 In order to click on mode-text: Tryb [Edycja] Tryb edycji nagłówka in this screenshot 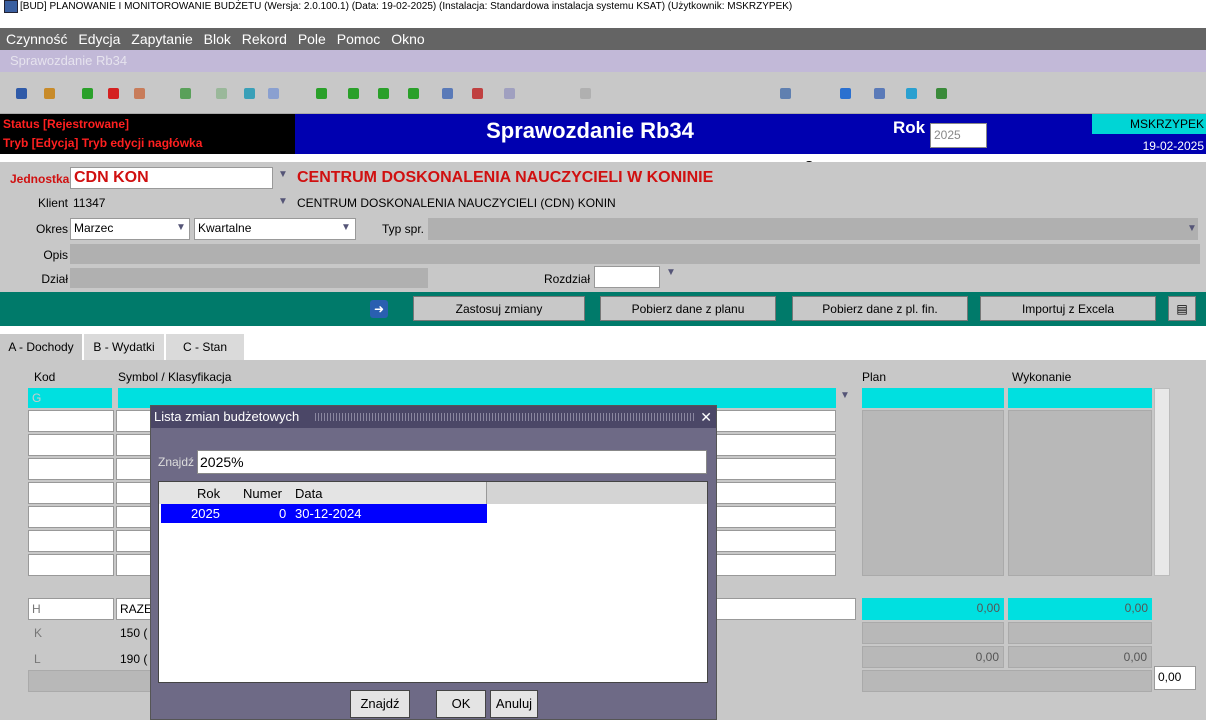, I will do `click(103, 143)`.